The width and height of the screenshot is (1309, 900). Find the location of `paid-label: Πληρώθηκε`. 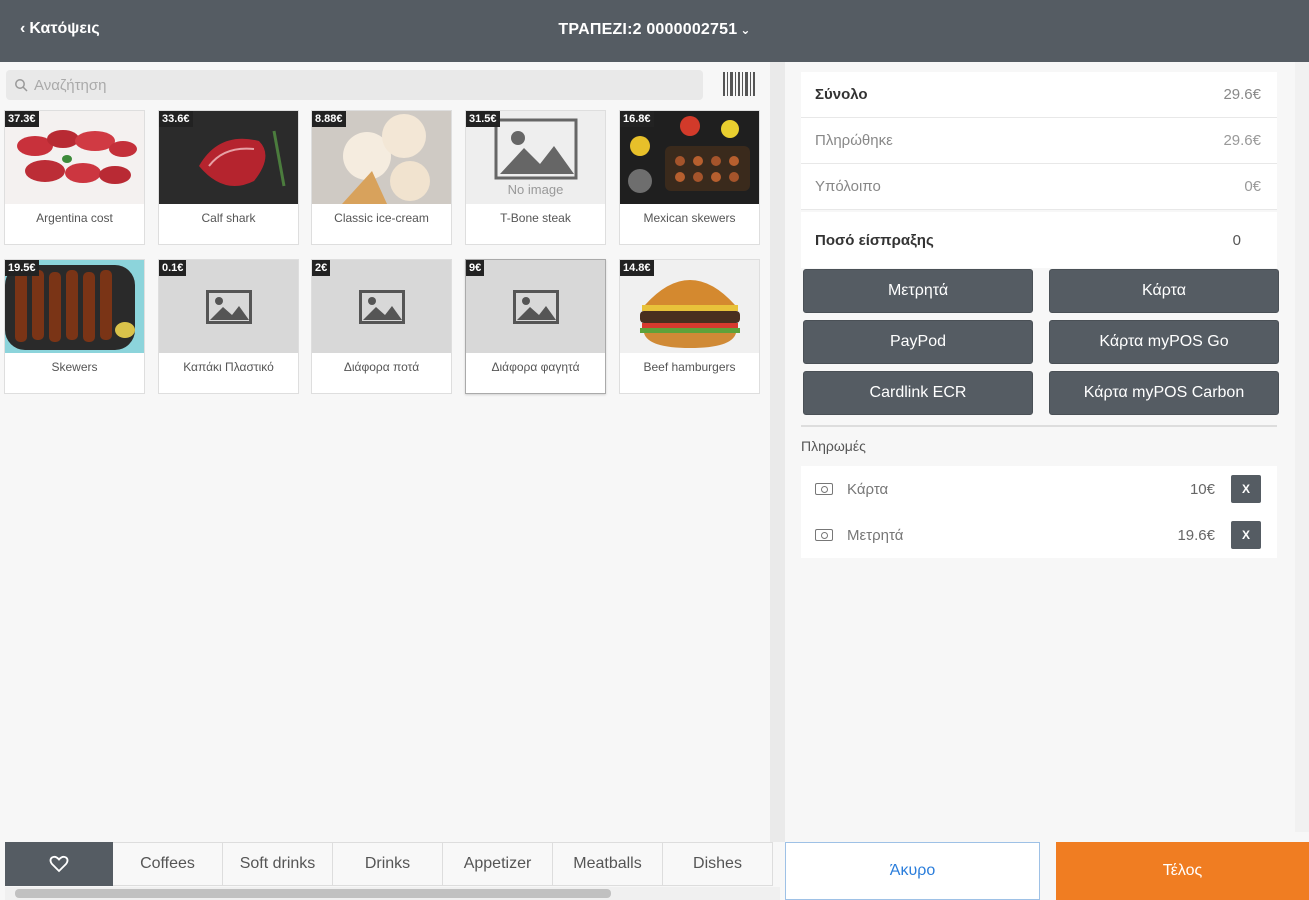

paid-label: Πληρώθηκε is located at coordinates (854, 140).